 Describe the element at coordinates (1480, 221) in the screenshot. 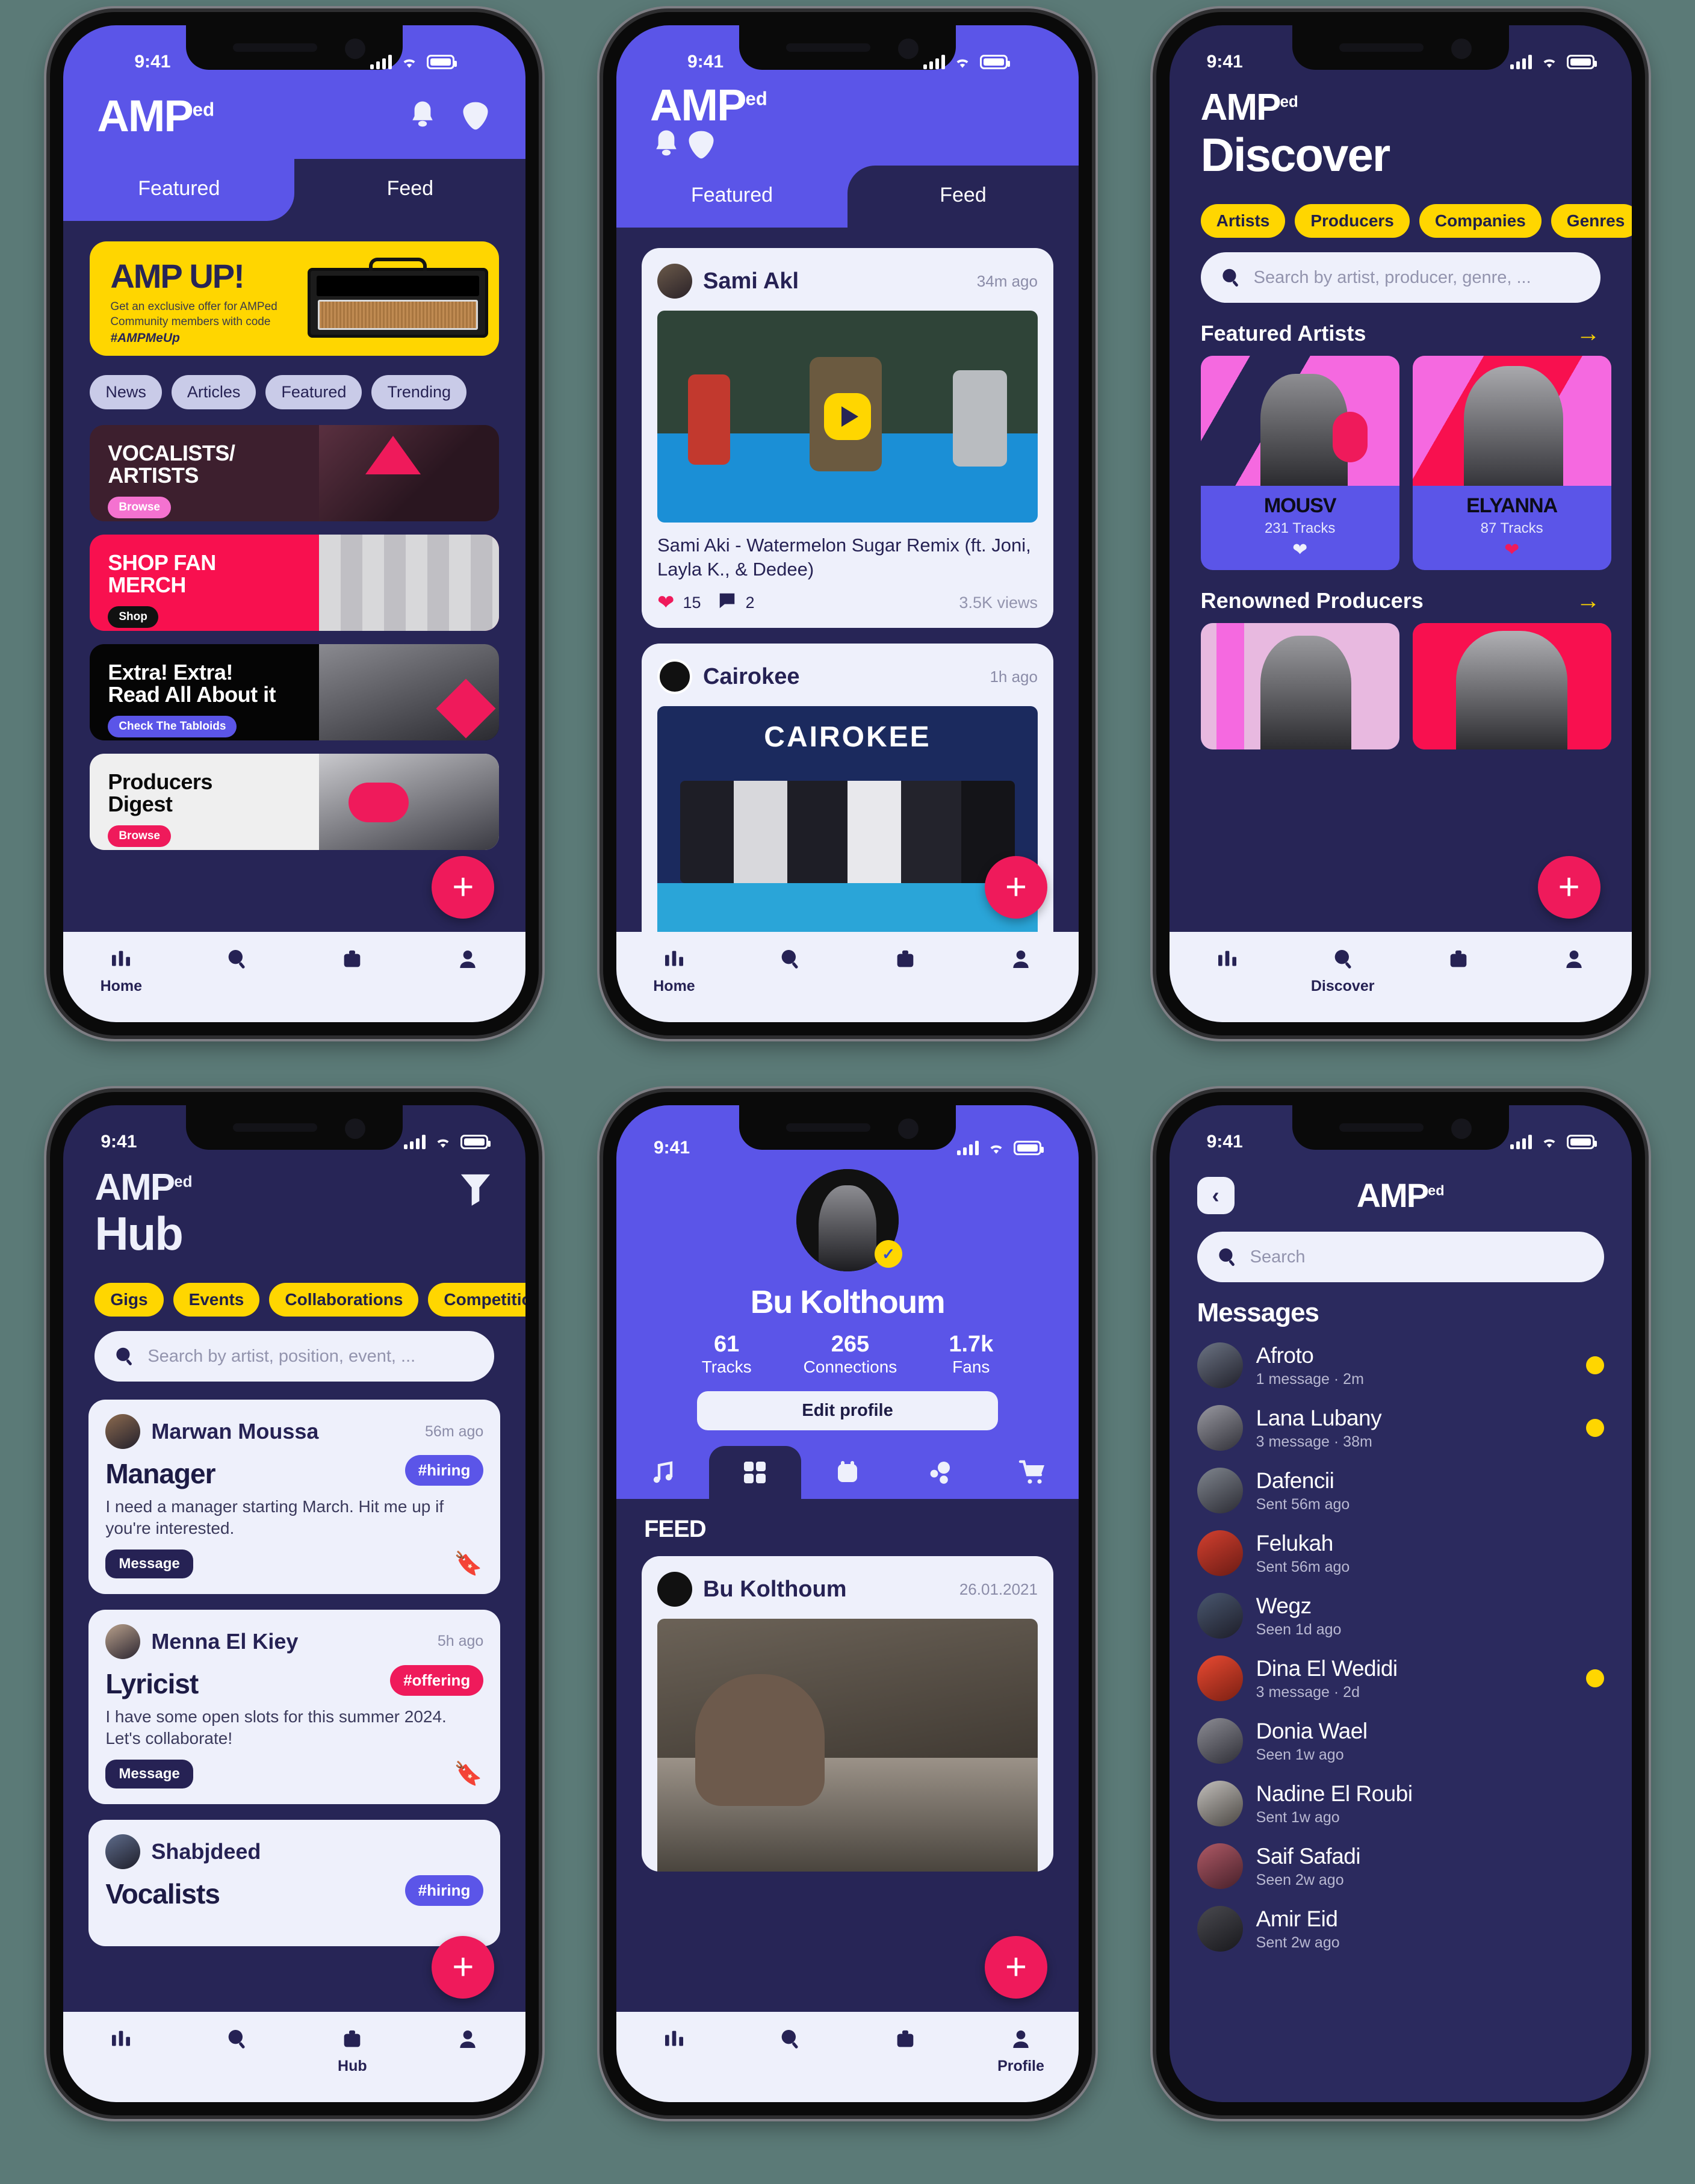

I see `chip-companies: Companies` at that location.